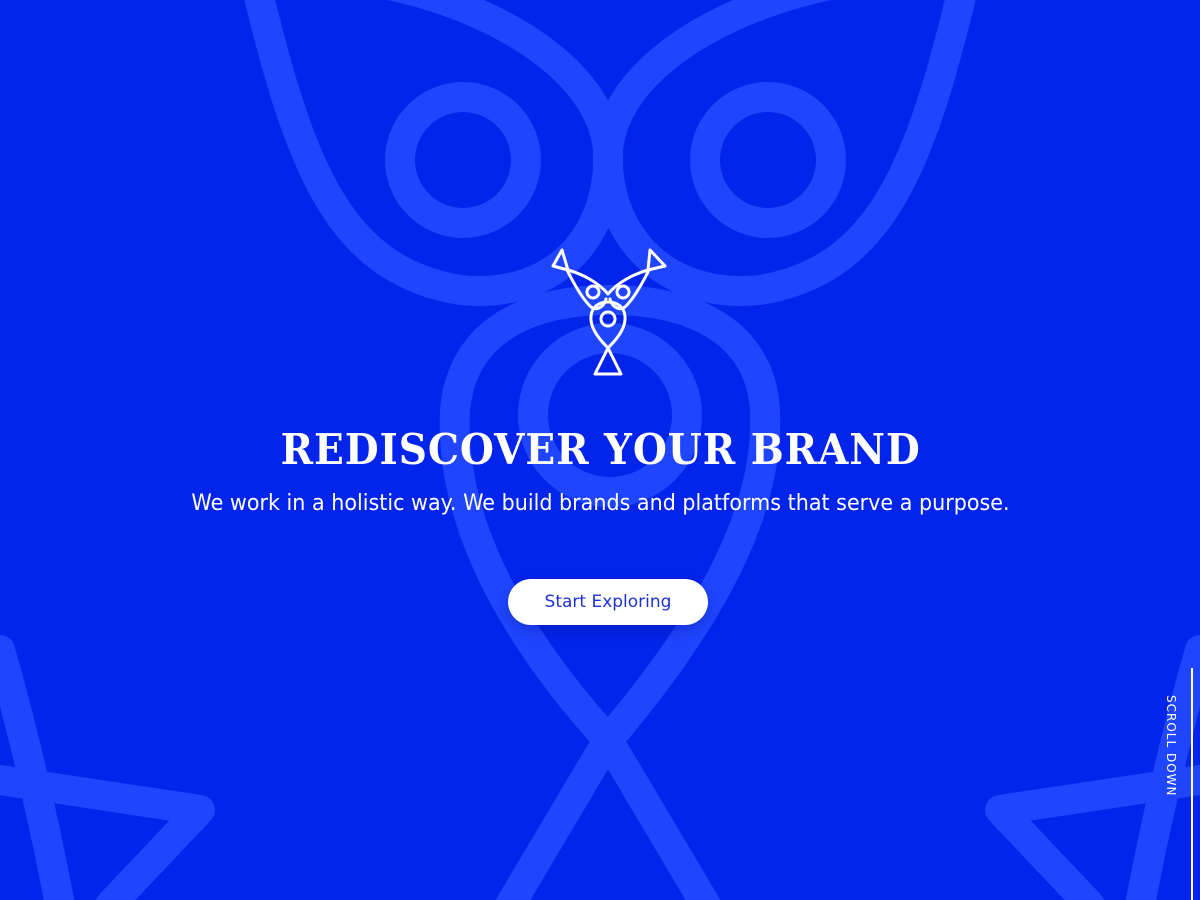  What do you see at coordinates (608, 602) in the screenshot?
I see `start-exploring-button: Start Exploring` at bounding box center [608, 602].